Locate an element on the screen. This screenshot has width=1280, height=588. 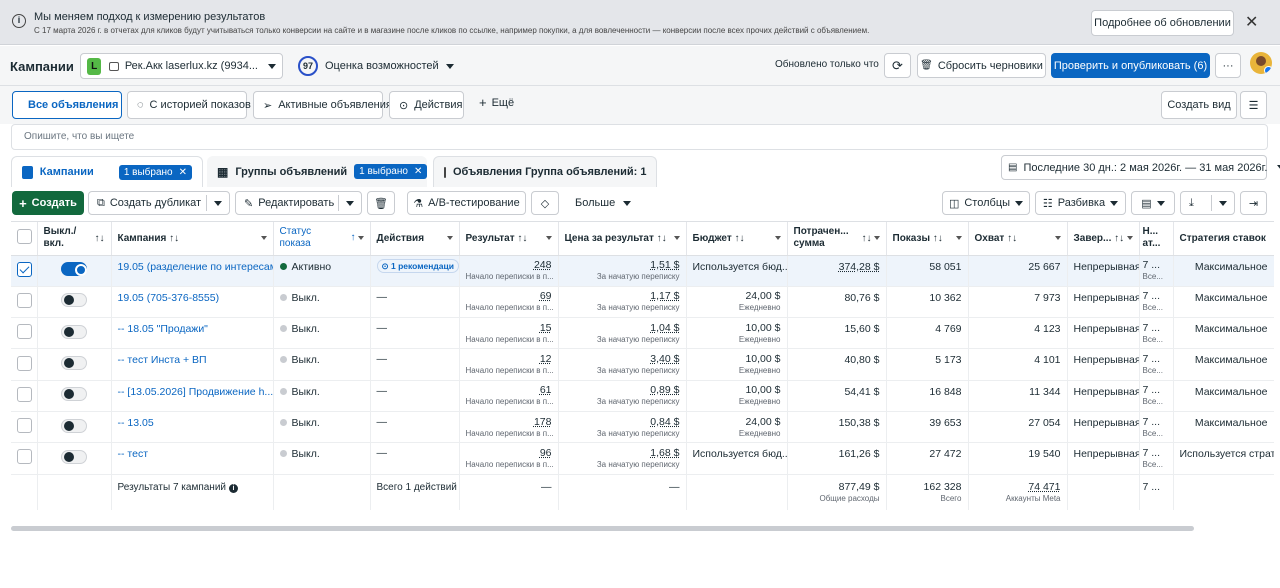
selected-count-badge: 1 выбрано ✕ is located at coordinates (155, 172).